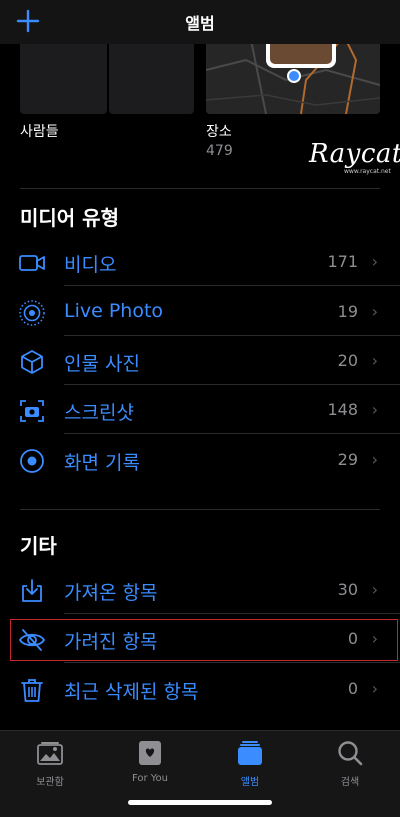  I want to click on others-item-recently-deleted: 최근 삭제된 항목 0 ›, so click(200, 689).